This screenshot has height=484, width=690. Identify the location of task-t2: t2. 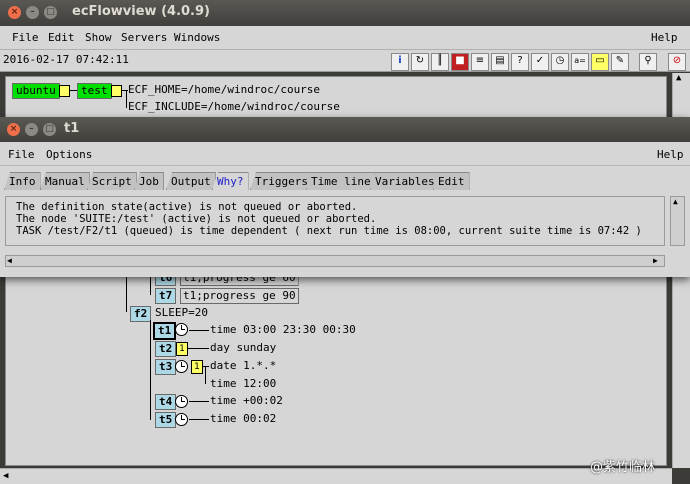
(166, 349).